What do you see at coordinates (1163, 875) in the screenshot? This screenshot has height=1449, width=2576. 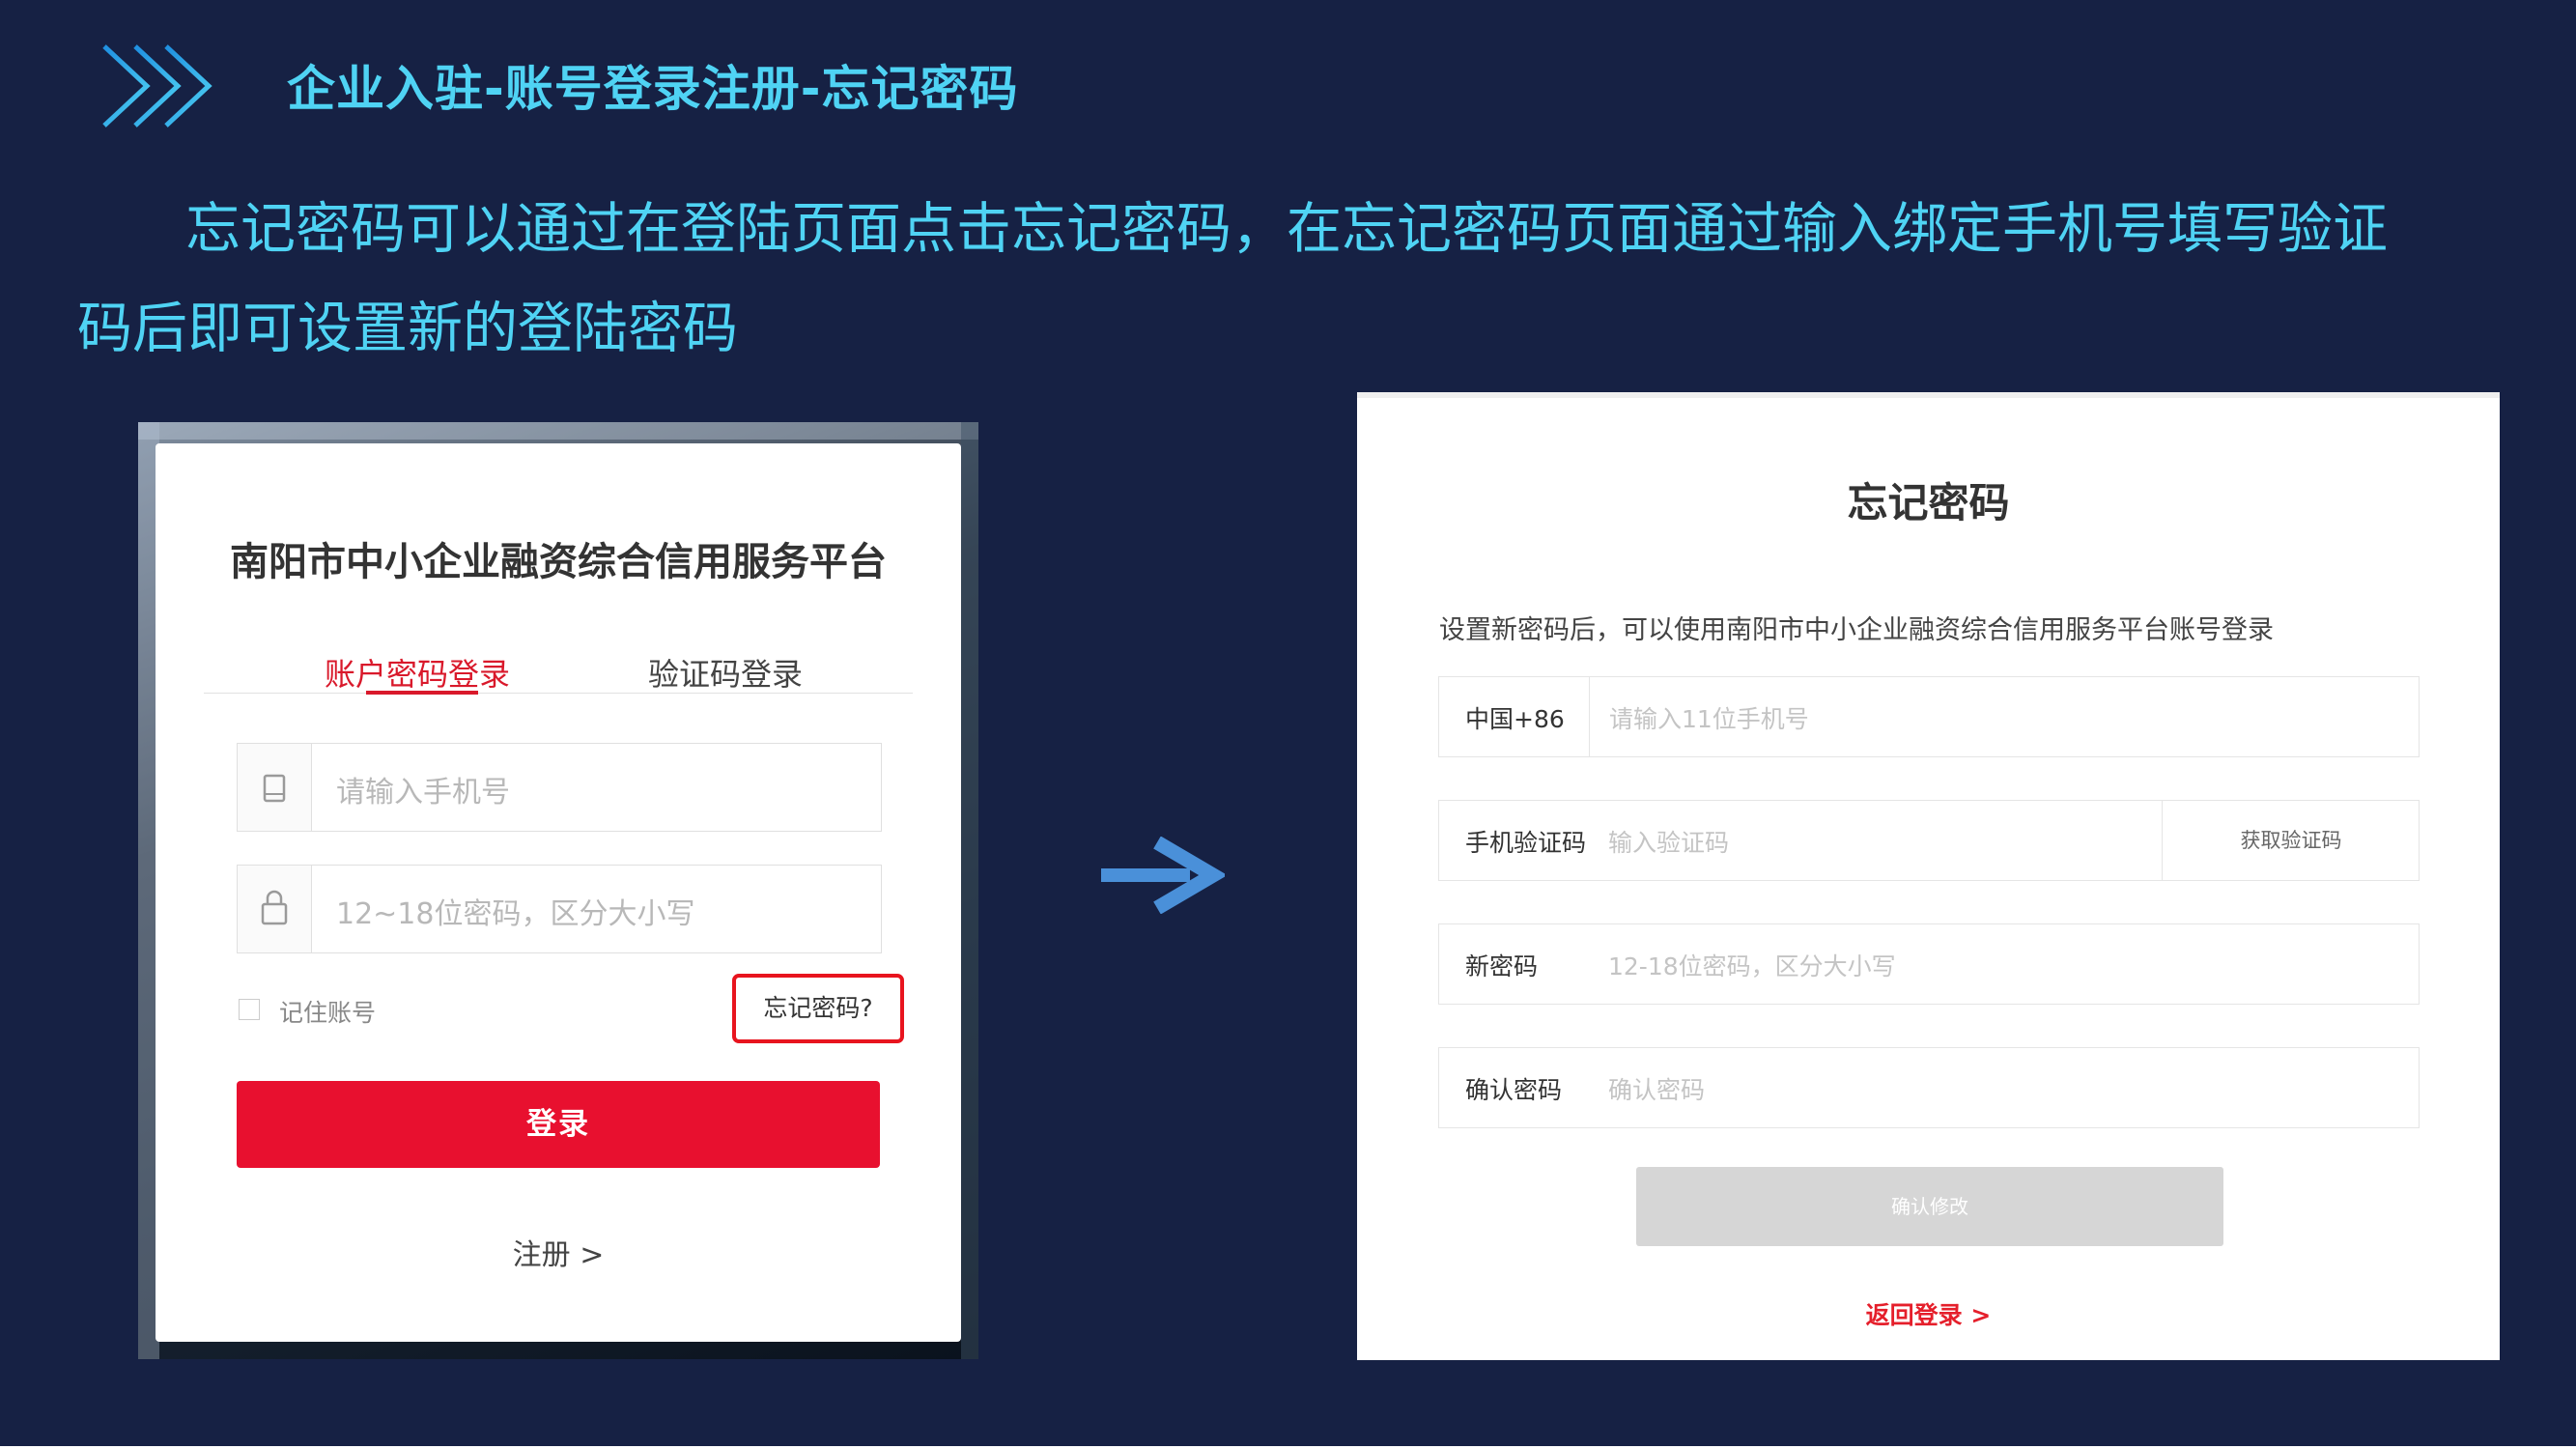 I see `right-arrow-icon` at bounding box center [1163, 875].